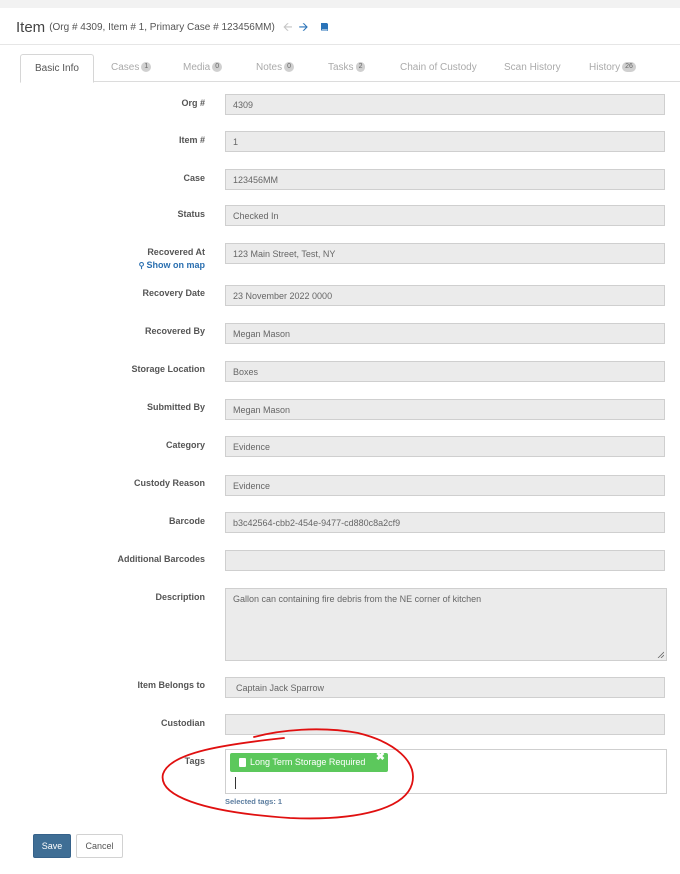 This screenshot has width=680, height=874. I want to click on barcode-label: Barcode, so click(186, 521).